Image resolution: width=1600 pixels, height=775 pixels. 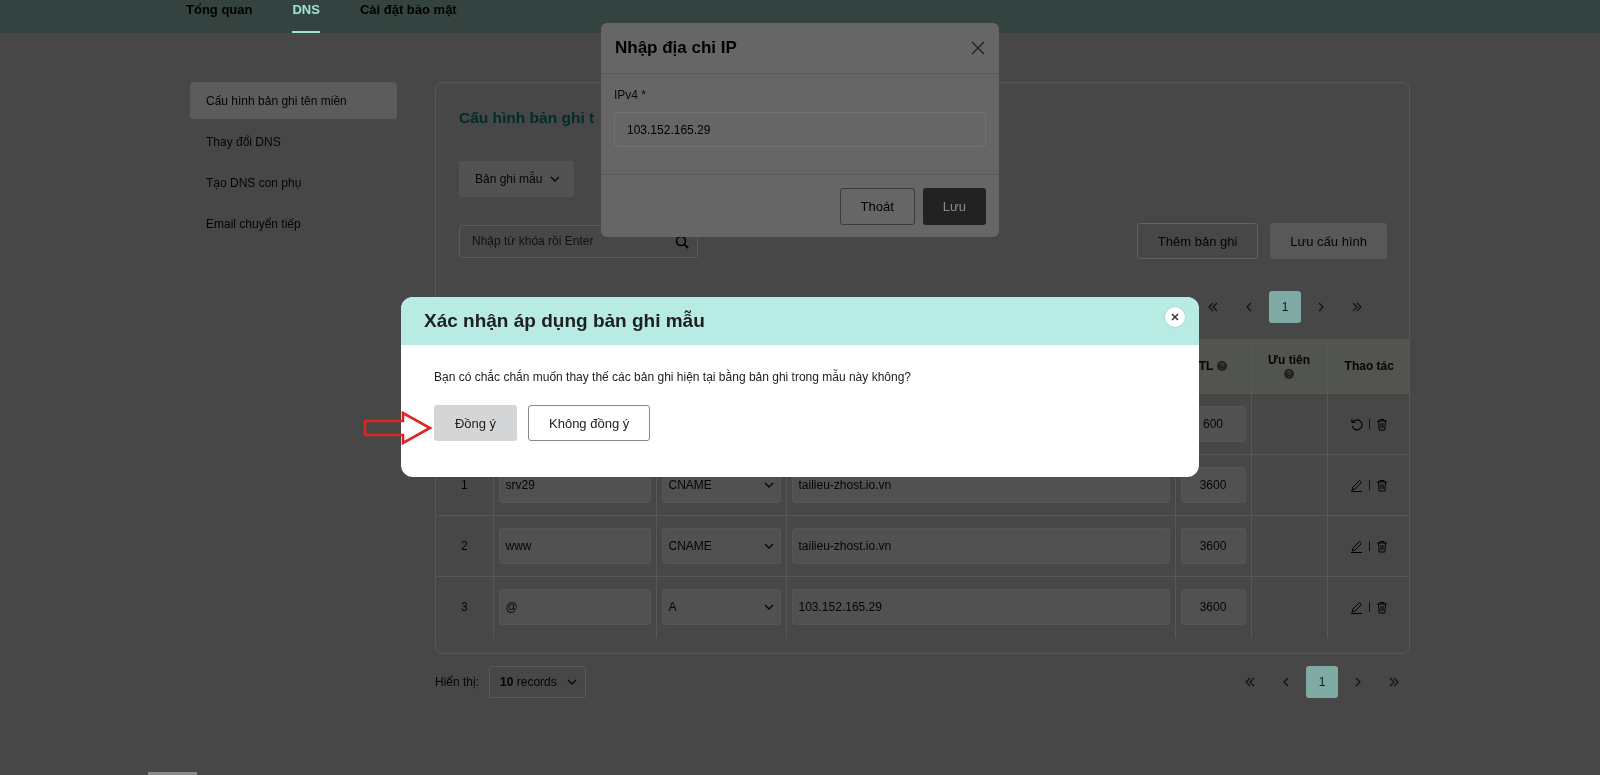 I want to click on nav-tab: DNS, so click(x=306, y=16).